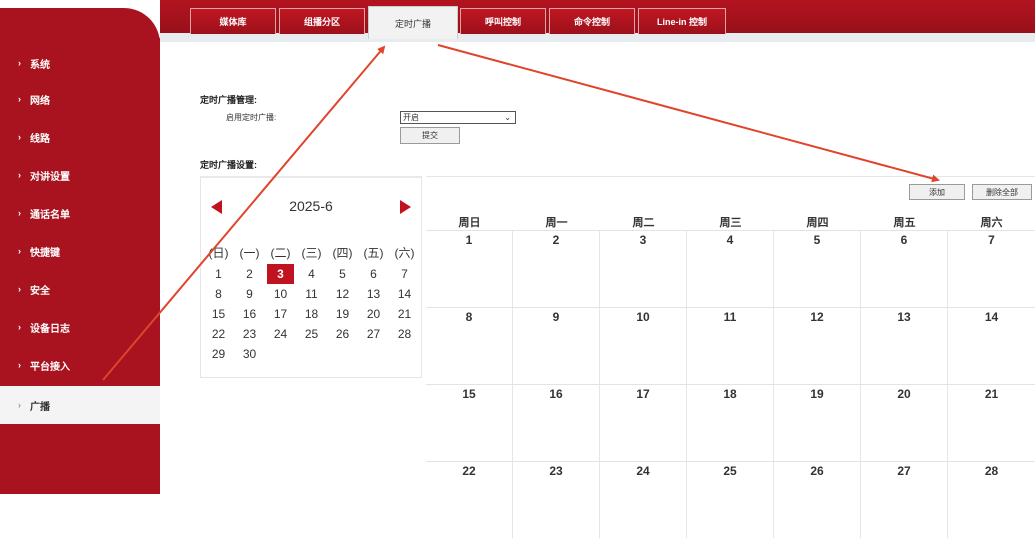 This screenshot has height=538, width=1035. I want to click on mini-day-today: 3, so click(280, 274).